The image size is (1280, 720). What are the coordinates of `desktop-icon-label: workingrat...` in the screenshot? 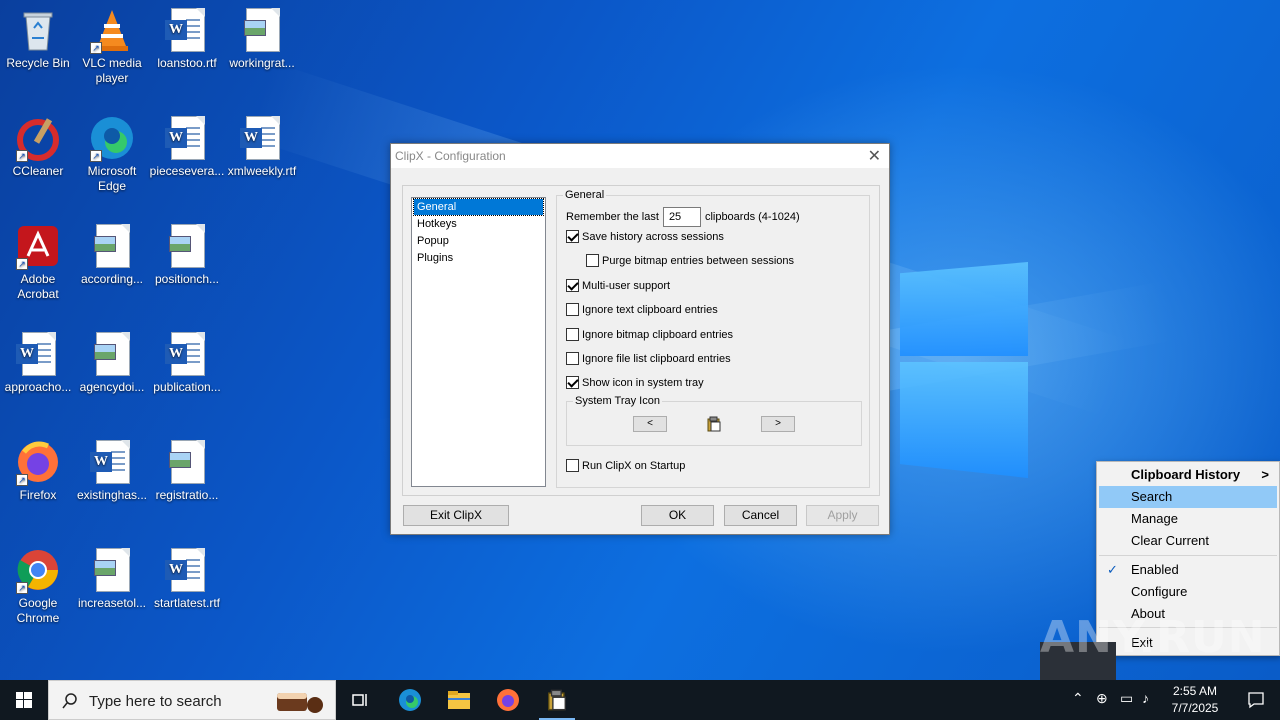 It's located at (262, 63).